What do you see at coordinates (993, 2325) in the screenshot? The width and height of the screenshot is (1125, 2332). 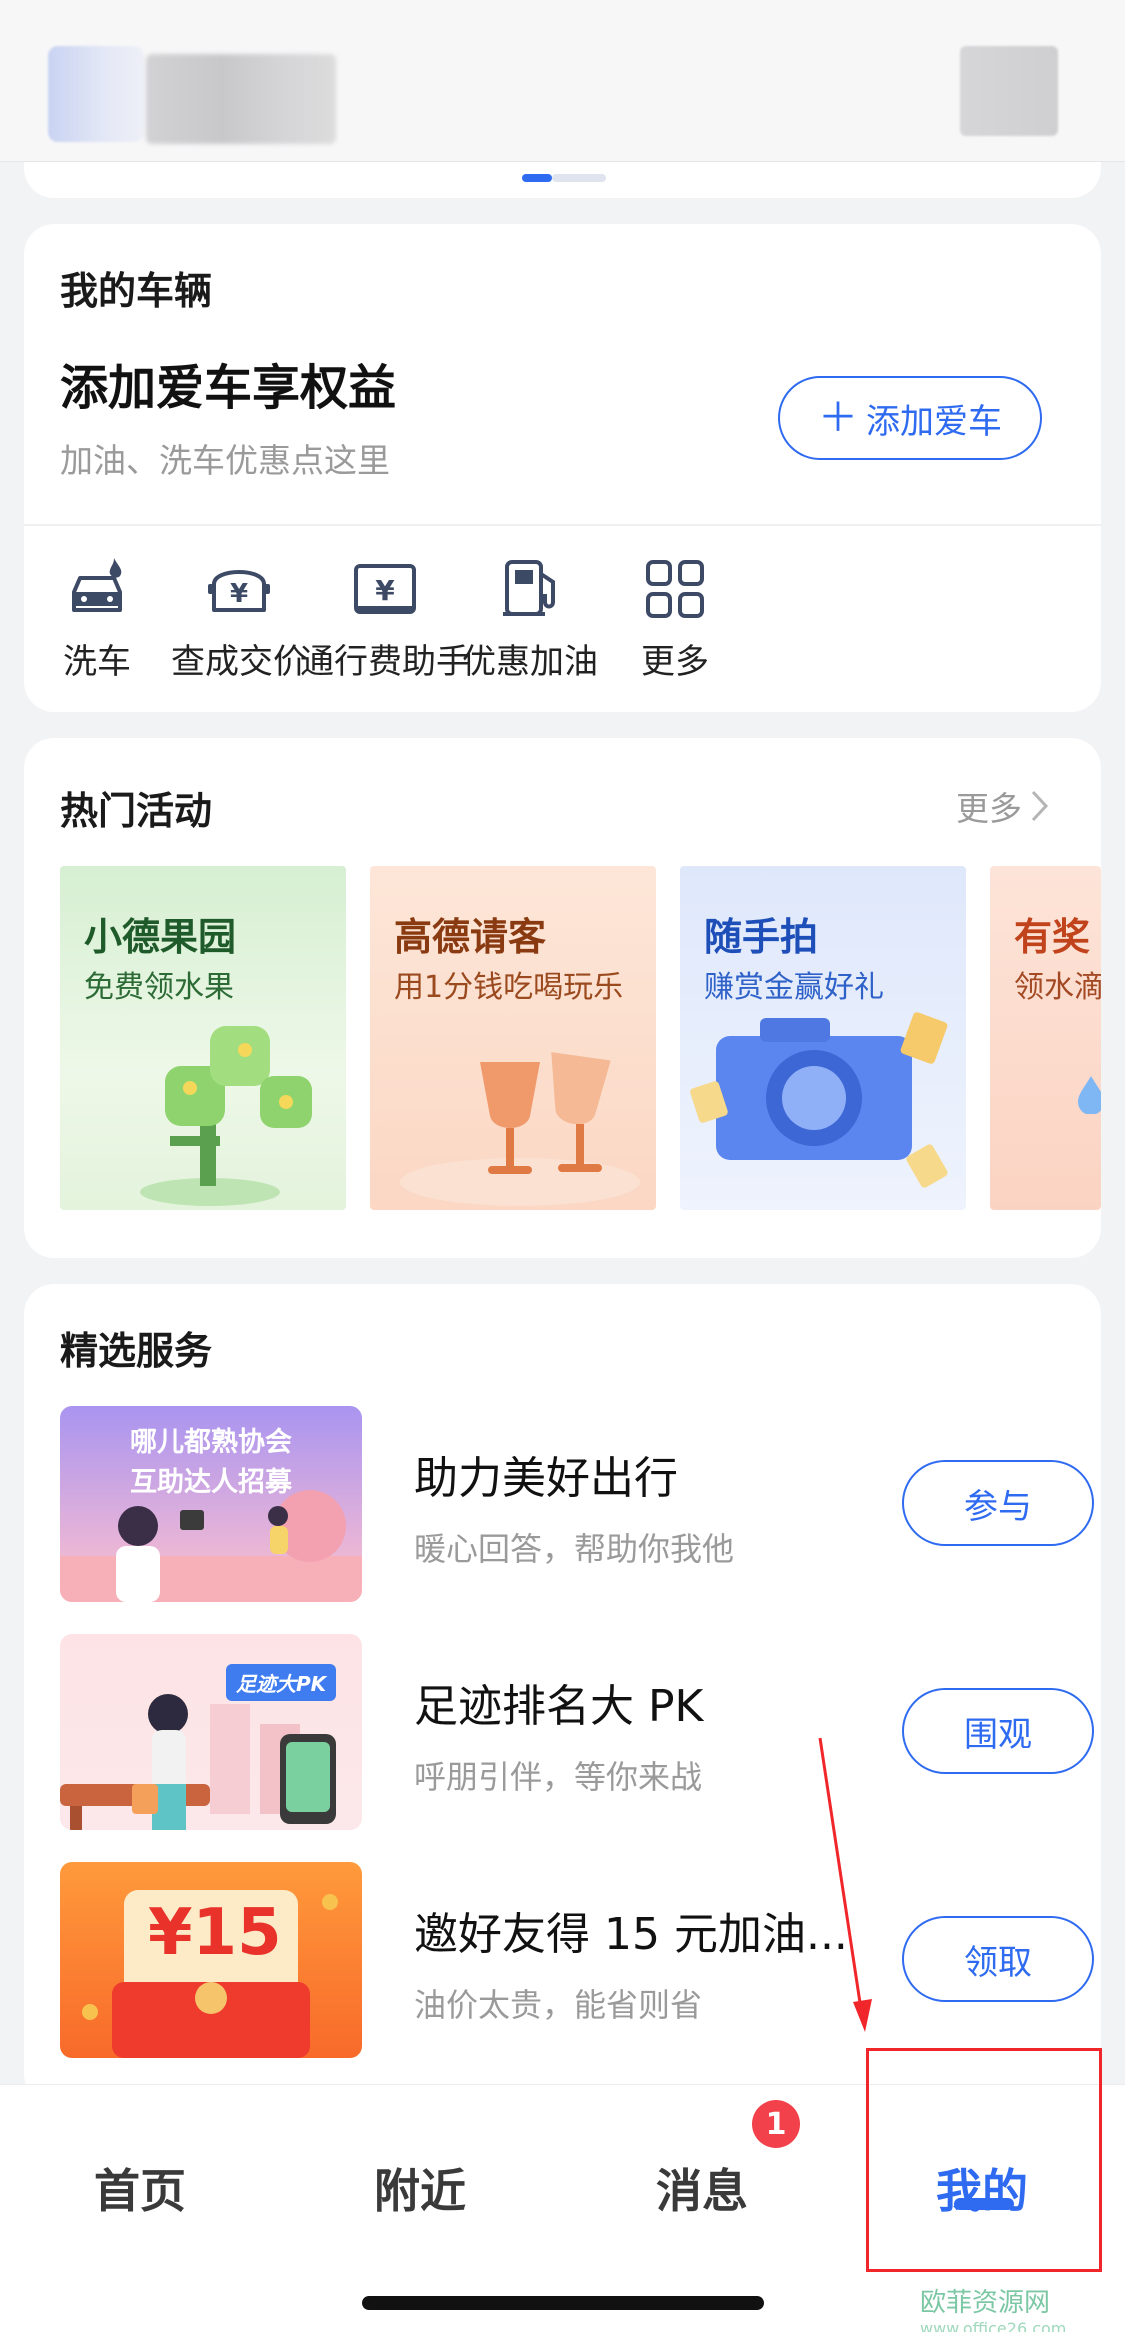 I see `watermark-url: www.office26.com` at bounding box center [993, 2325].